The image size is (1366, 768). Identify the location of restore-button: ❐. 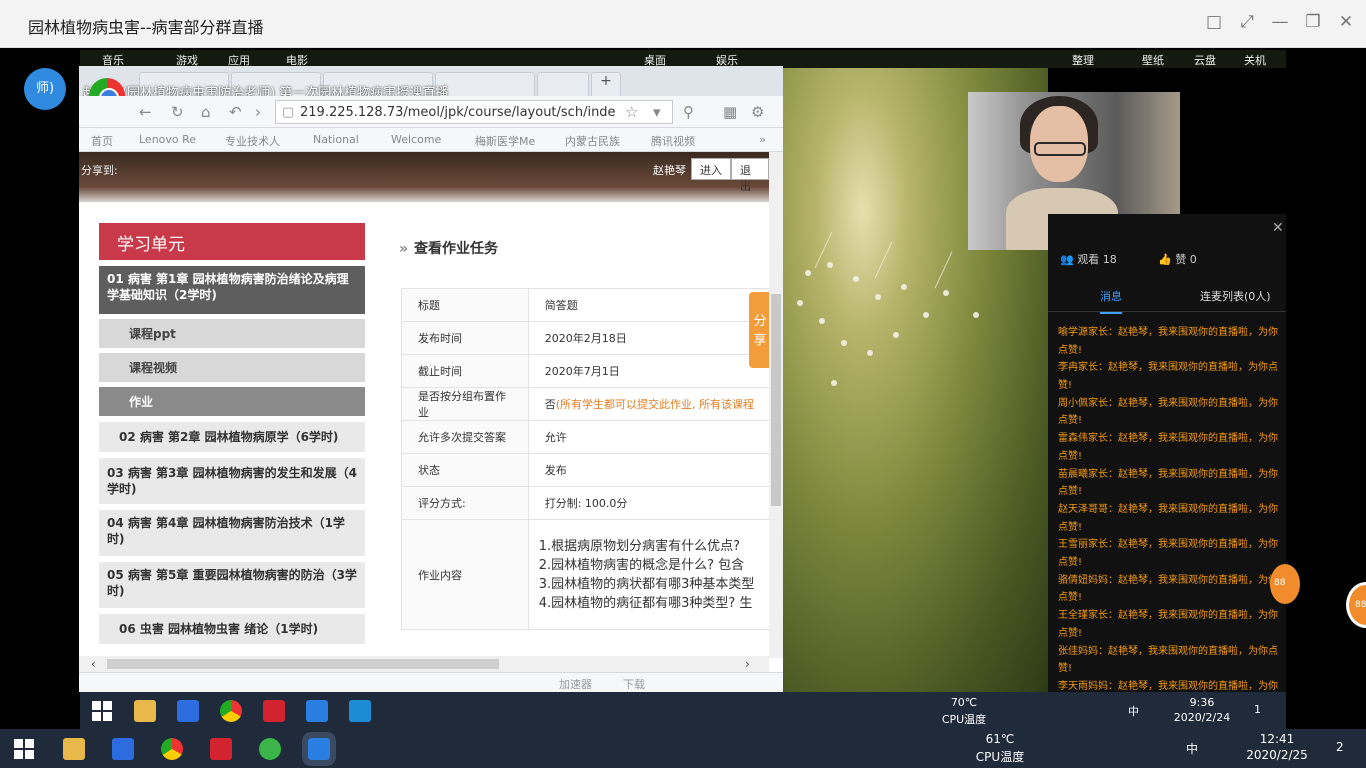
(1313, 22).